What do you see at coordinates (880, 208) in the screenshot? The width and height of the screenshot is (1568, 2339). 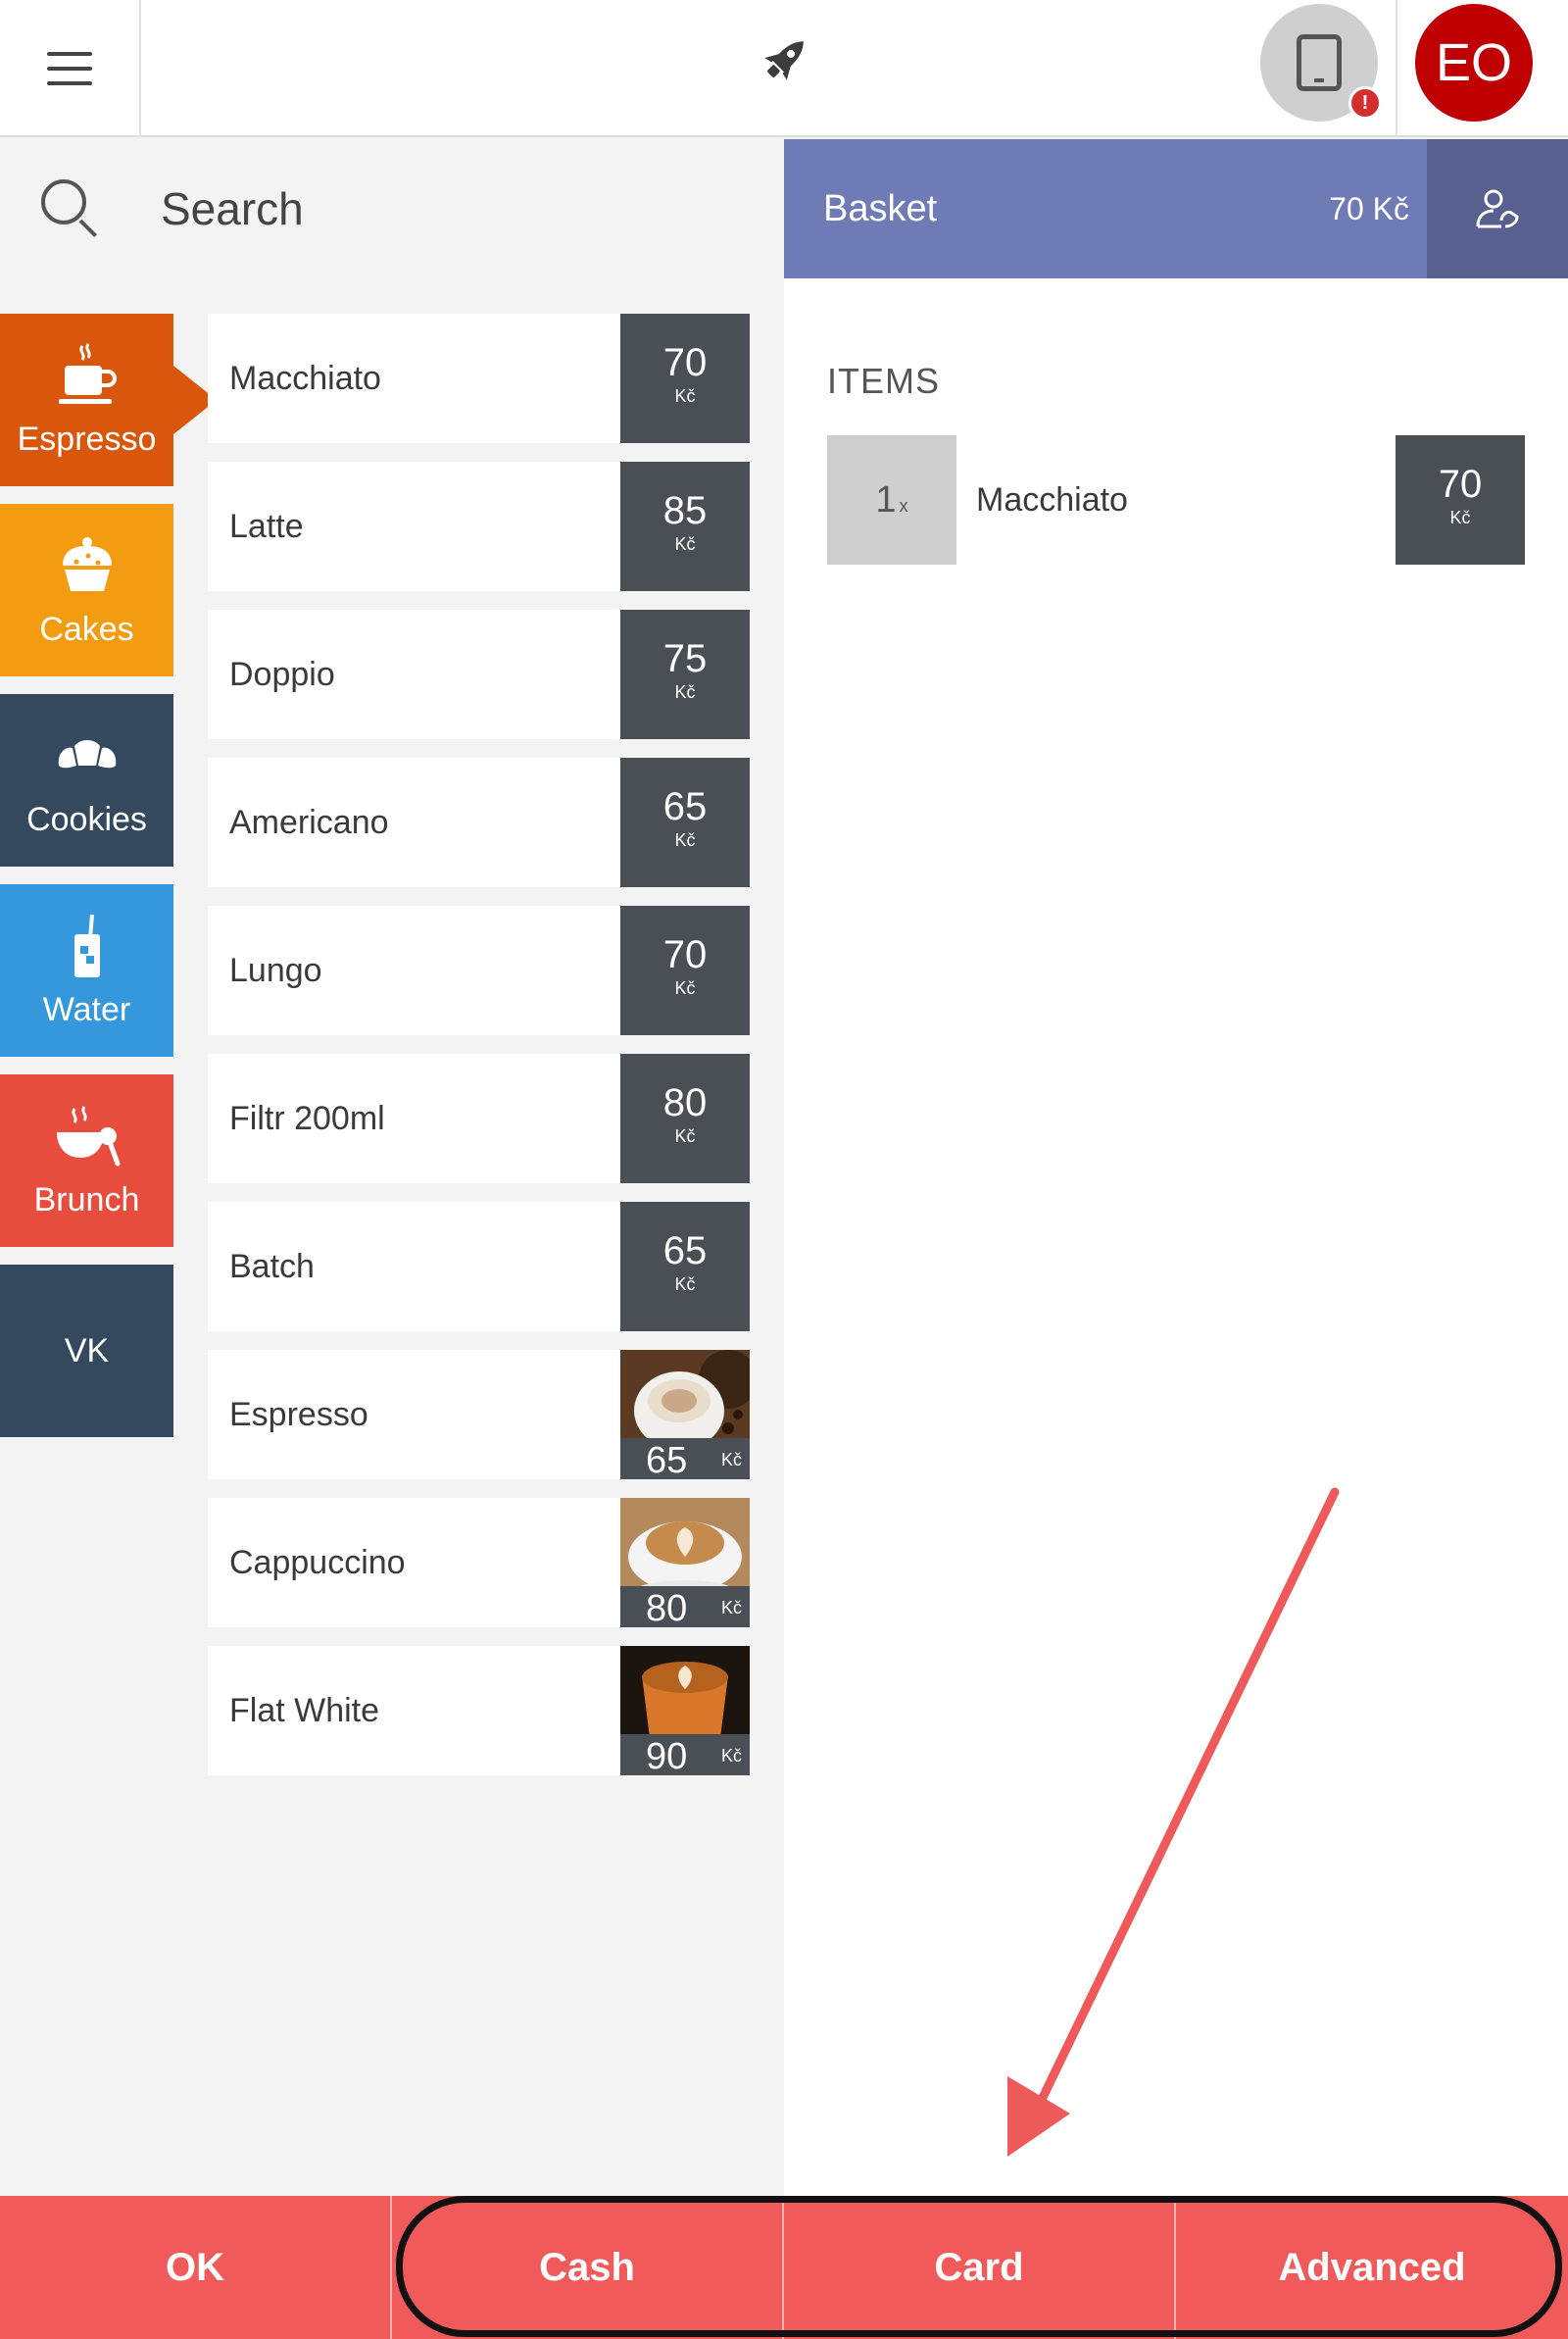 I see `basket-title: Basket` at bounding box center [880, 208].